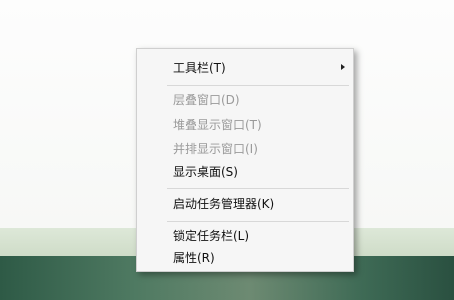 This screenshot has height=300, width=454. What do you see at coordinates (223, 204) in the screenshot?
I see `menu-item-task-manager: 启动任务管理器(K)` at bounding box center [223, 204].